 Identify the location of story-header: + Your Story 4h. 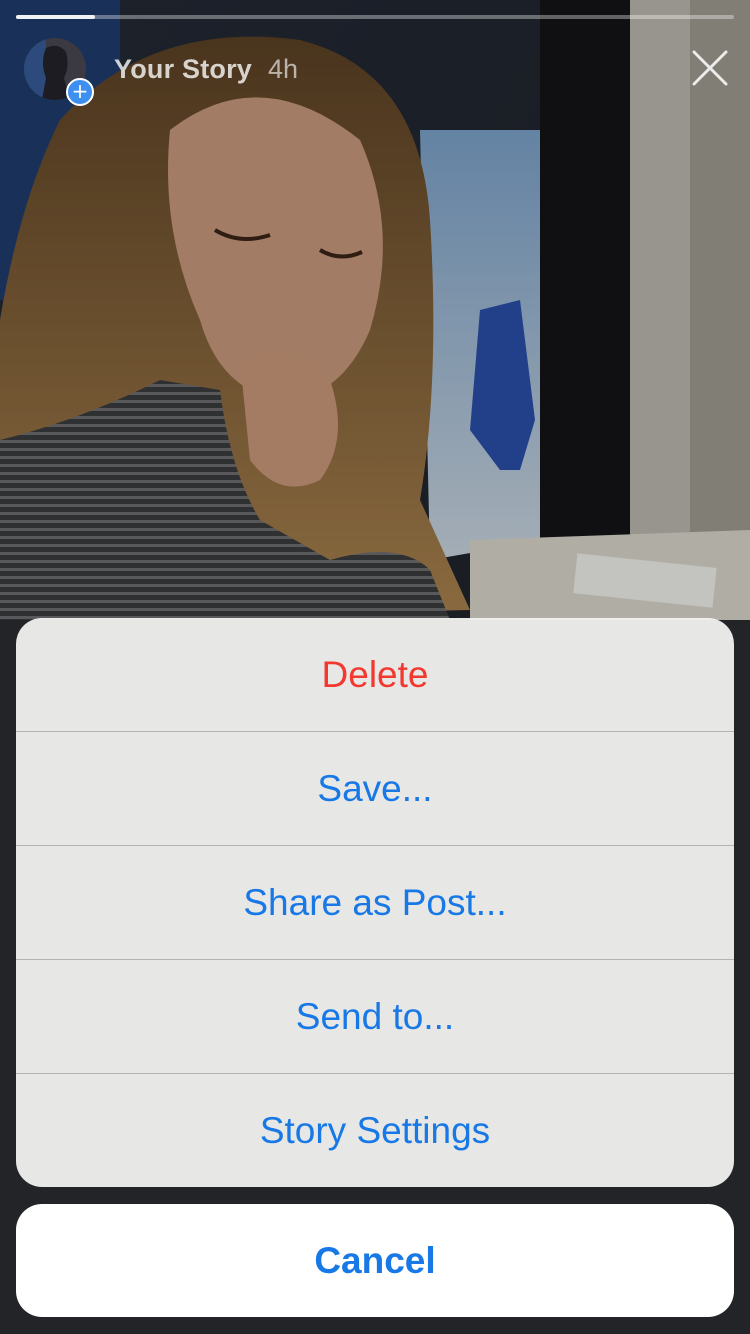
(161, 71).